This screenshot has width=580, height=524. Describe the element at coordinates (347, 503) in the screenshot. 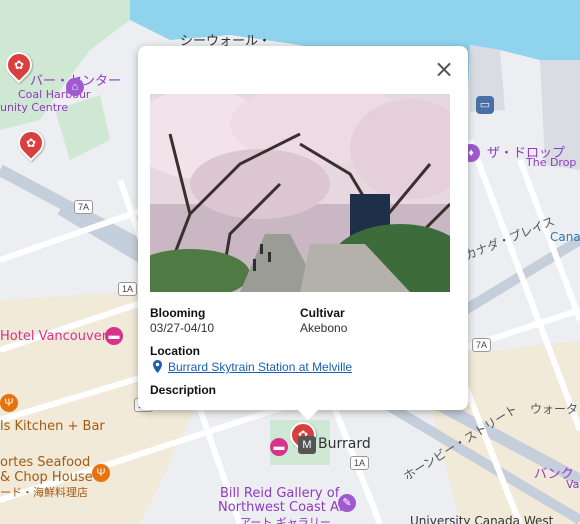

I see `palette-icon: ✎` at that location.